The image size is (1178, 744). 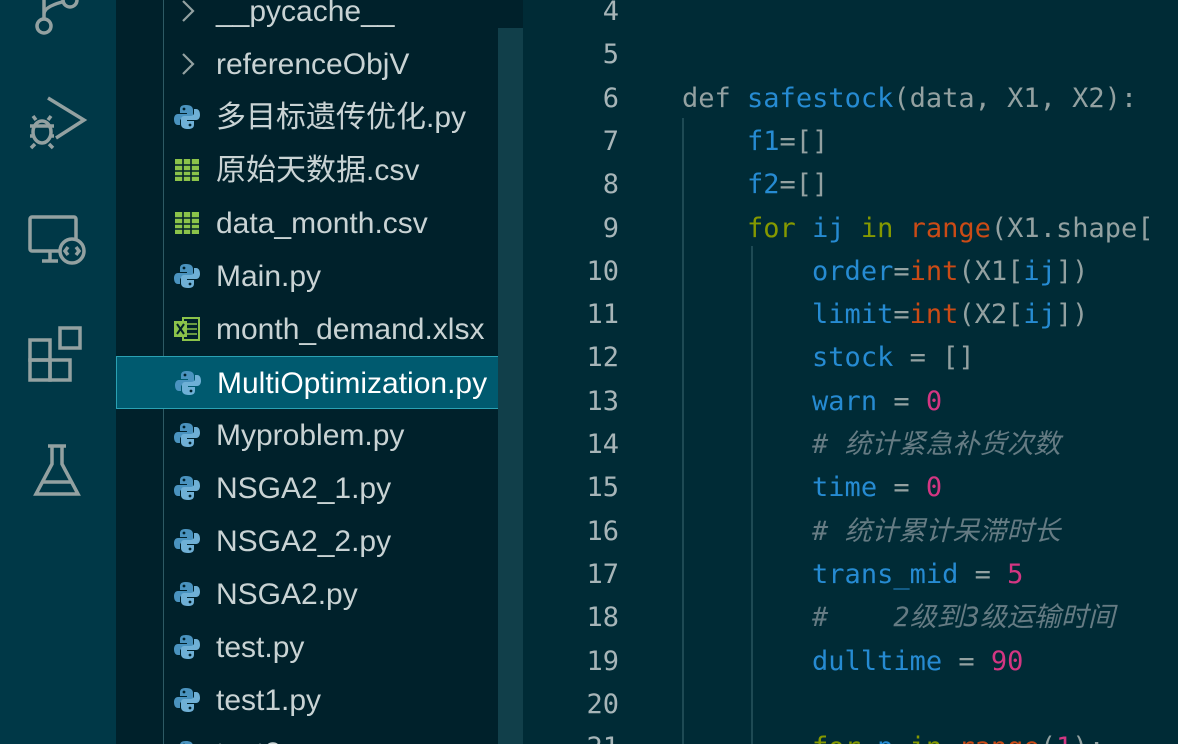 I want to click on code-line: 19 dulltime = 90, so click(x=850, y=661).